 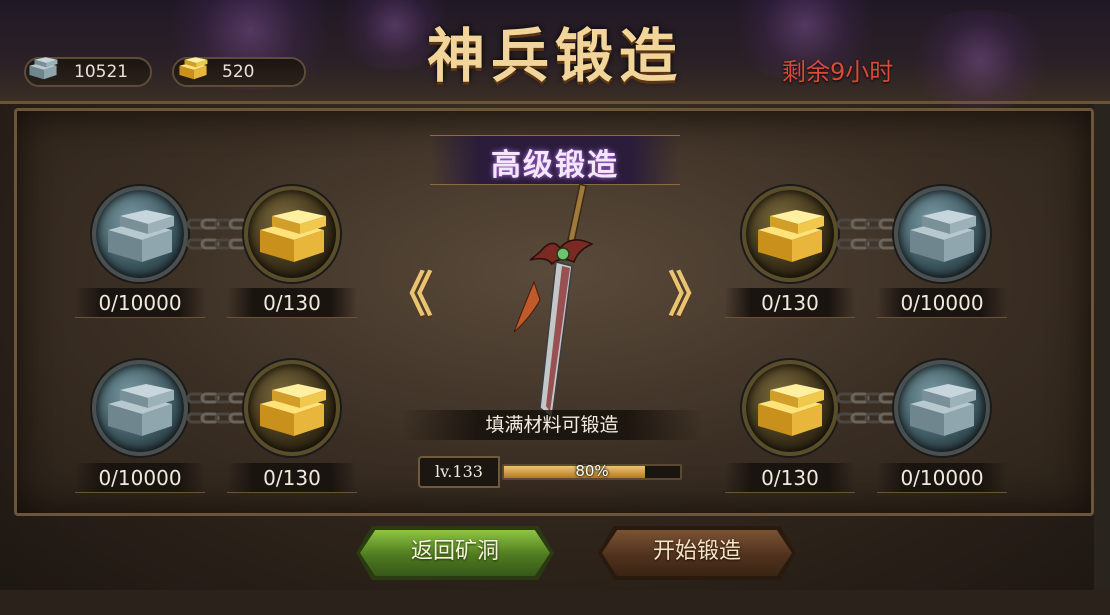 What do you see at coordinates (697, 553) in the screenshot?
I see `start-forge-button: 开始锻造` at bounding box center [697, 553].